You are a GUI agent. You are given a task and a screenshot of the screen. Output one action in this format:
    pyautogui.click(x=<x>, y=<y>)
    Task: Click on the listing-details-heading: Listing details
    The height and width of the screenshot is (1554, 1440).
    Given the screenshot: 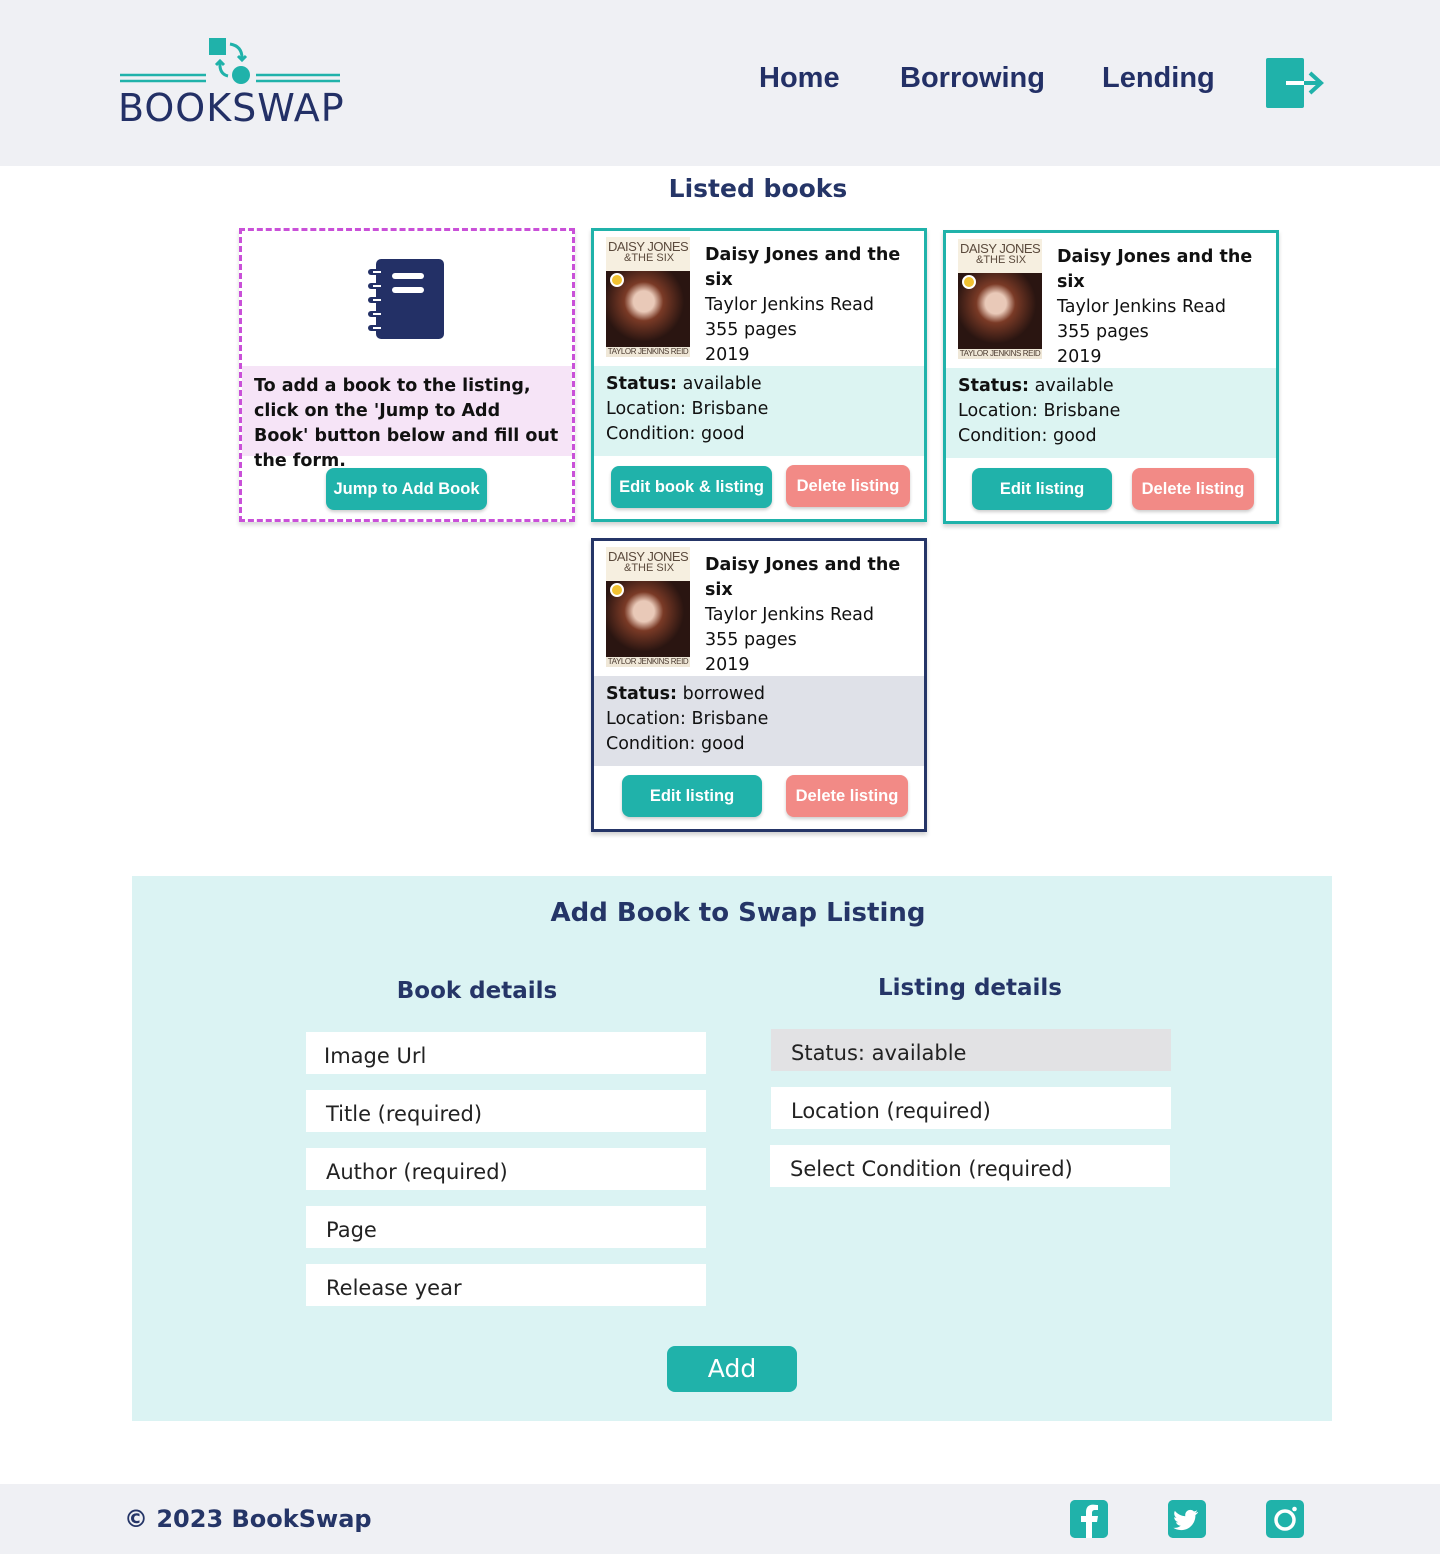 What is the action you would take?
    pyautogui.click(x=970, y=988)
    